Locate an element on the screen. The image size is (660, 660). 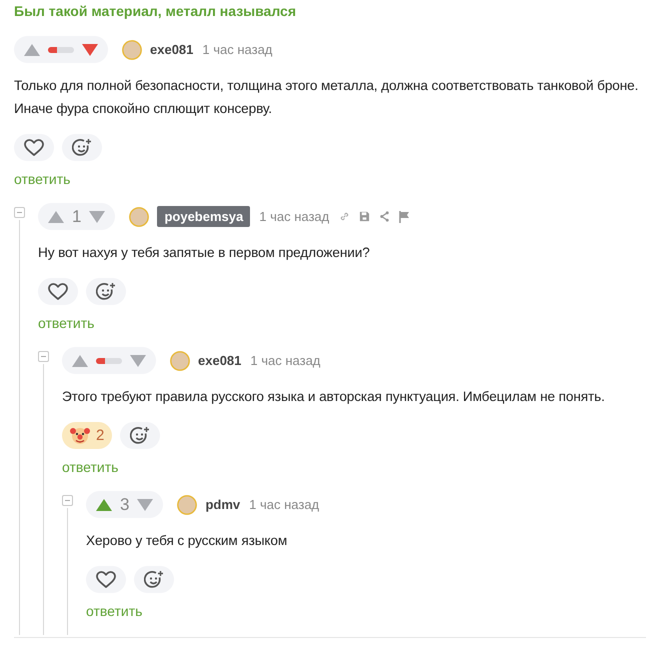
reaction-button: 2 is located at coordinates (87, 435).